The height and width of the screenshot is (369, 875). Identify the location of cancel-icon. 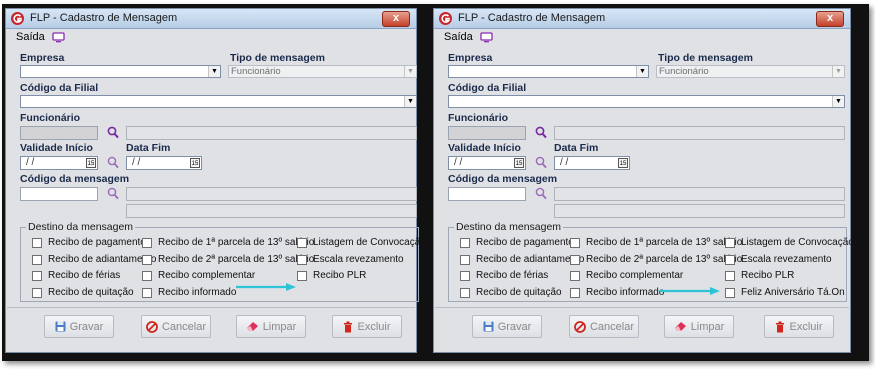
(580, 326).